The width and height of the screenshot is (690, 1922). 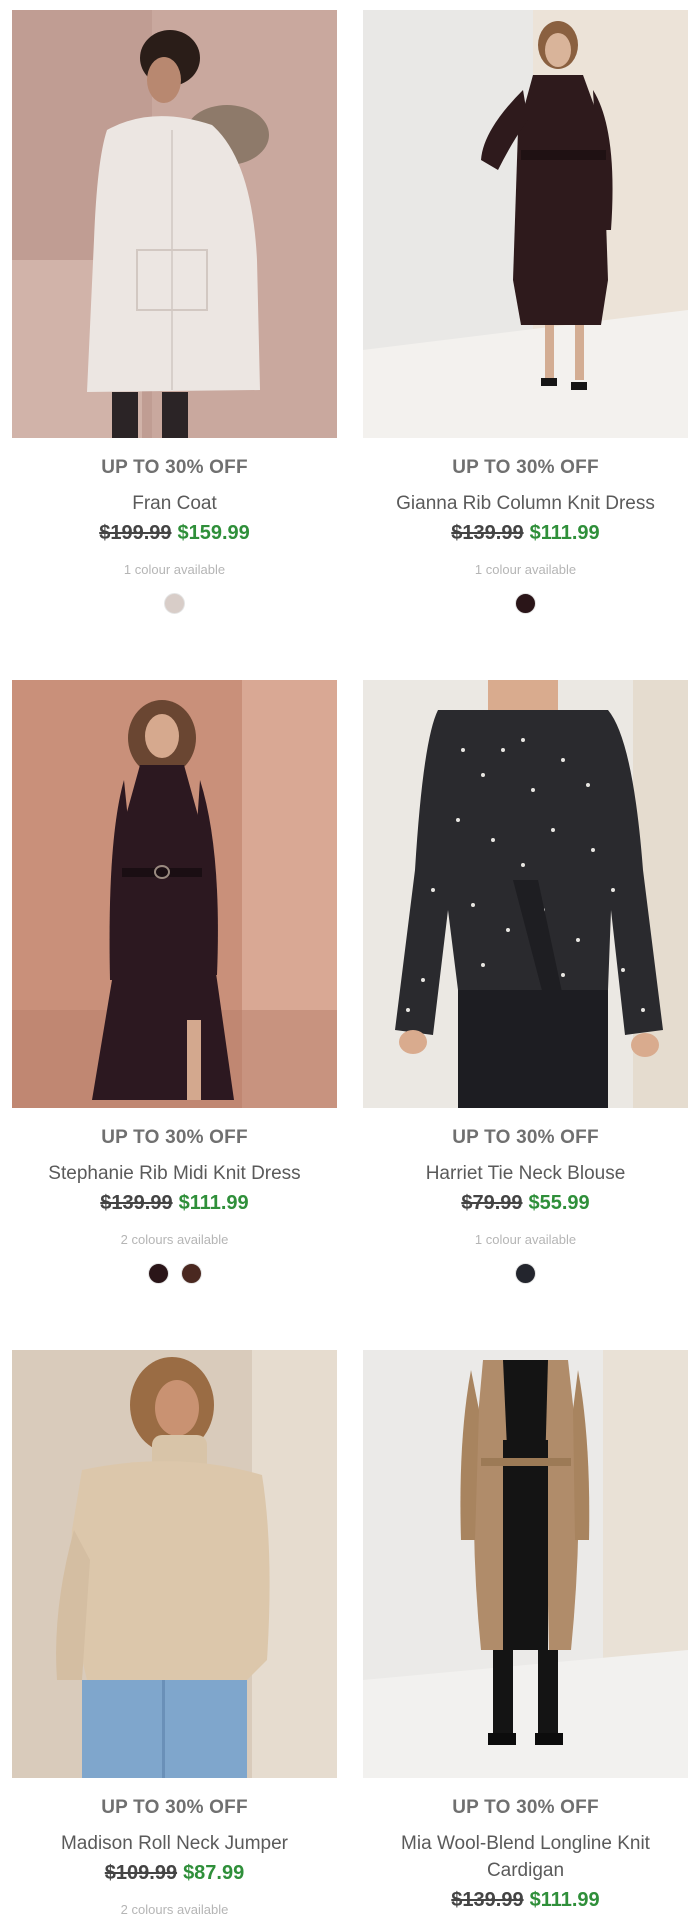 I want to click on product-image-gianna, so click(x=525, y=224).